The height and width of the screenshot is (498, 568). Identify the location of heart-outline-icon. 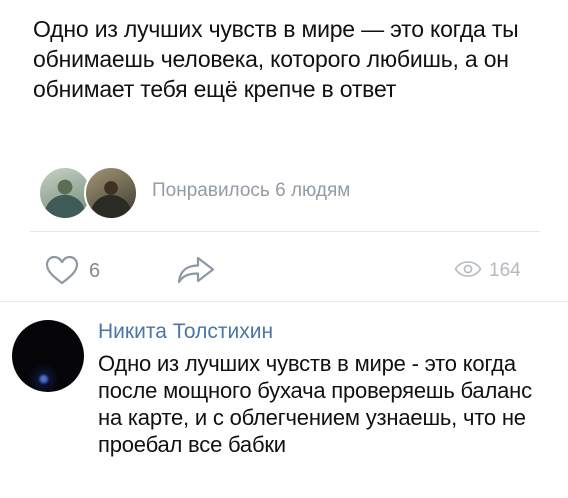
(62, 270).